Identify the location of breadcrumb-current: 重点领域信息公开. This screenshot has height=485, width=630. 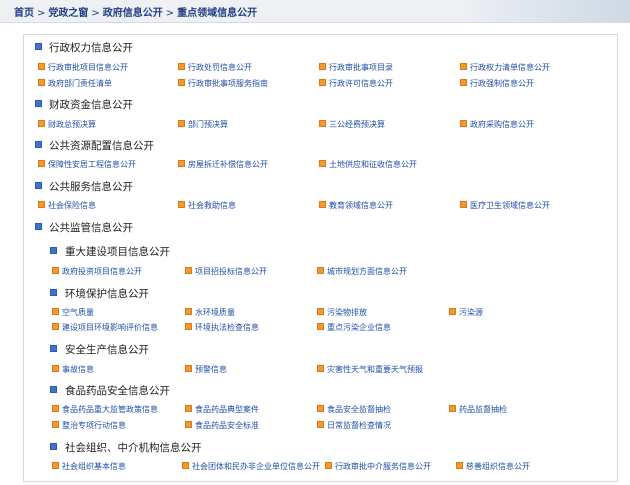
(217, 13).